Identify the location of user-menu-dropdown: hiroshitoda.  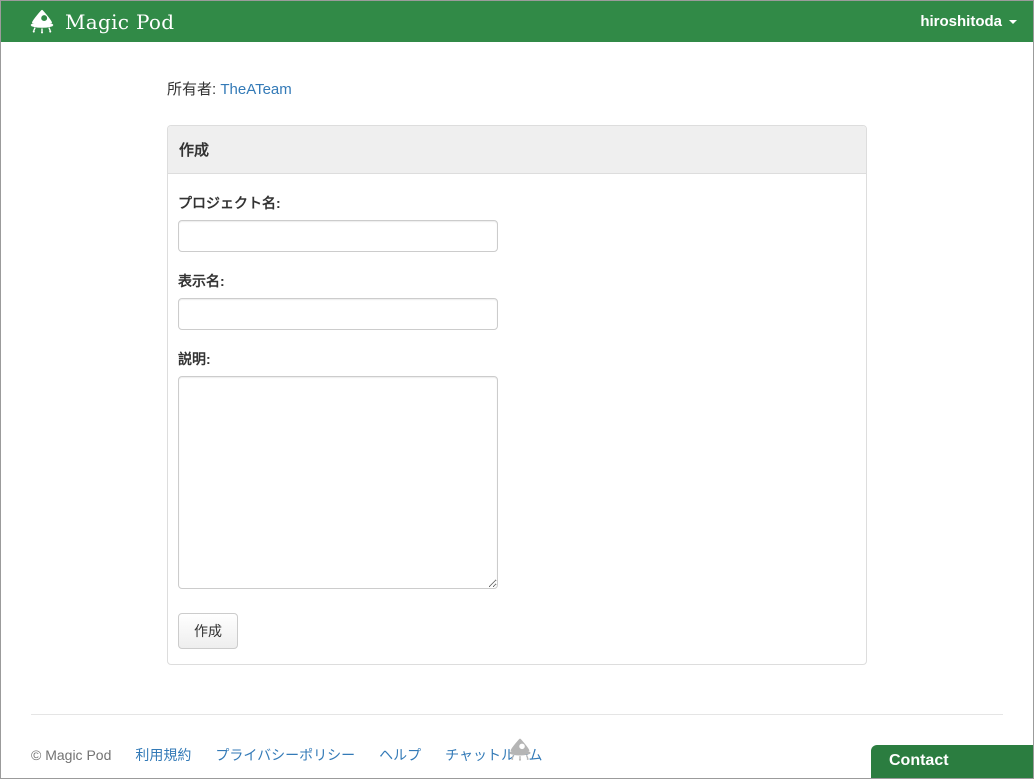
(968, 21).